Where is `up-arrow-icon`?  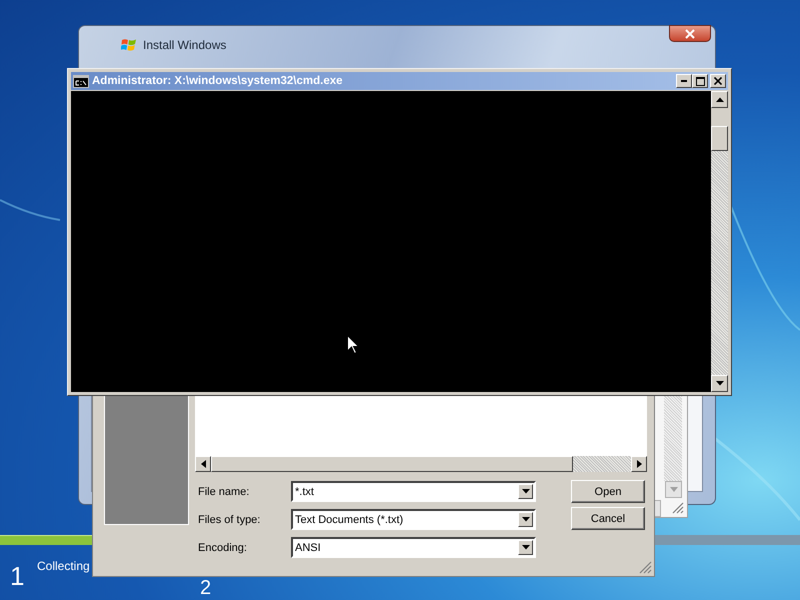 up-arrow-icon is located at coordinates (720, 99).